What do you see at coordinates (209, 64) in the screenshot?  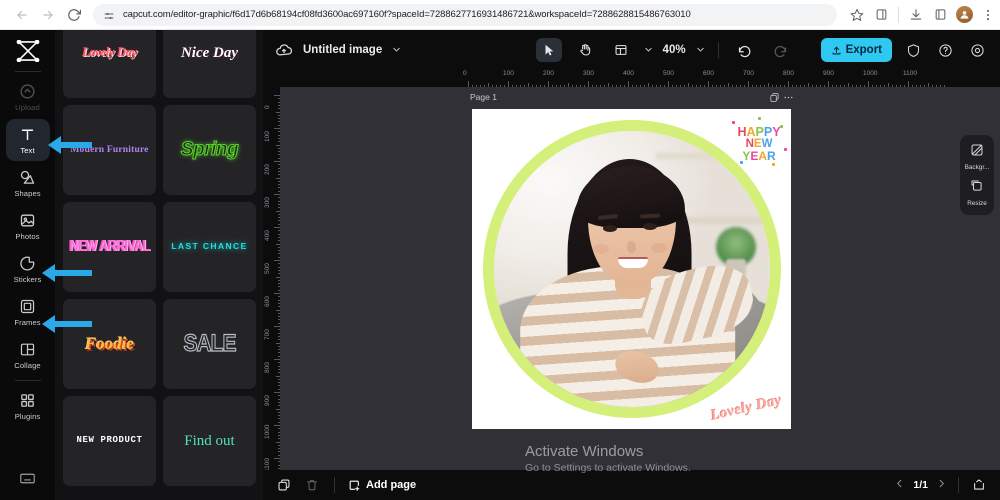 I see `template-card: Nice Day` at bounding box center [209, 64].